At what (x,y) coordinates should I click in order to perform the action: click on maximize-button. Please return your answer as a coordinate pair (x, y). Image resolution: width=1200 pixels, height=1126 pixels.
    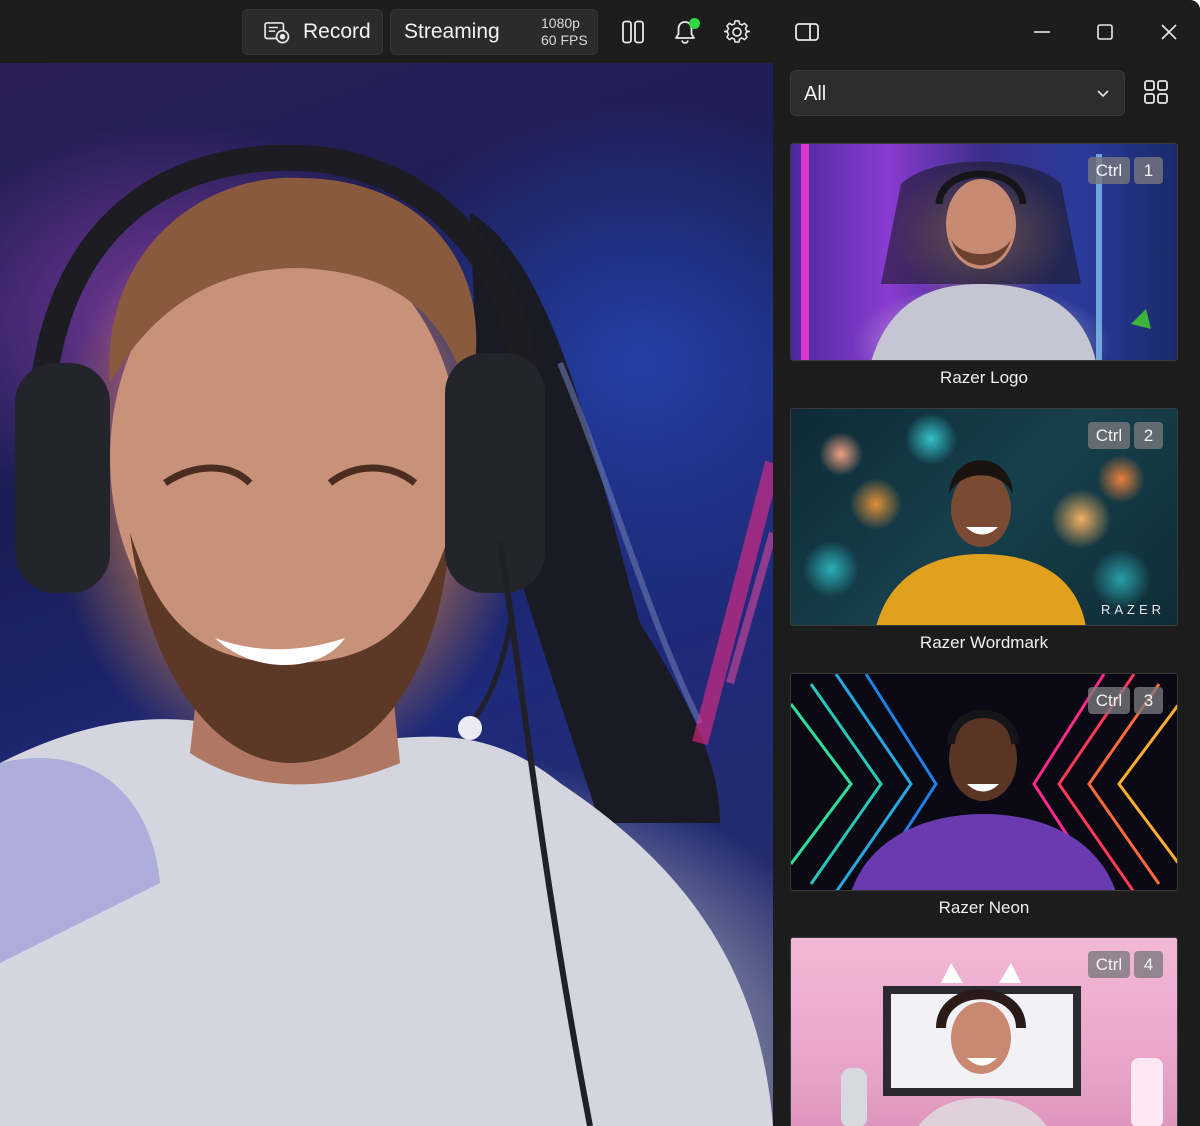
    Looking at the image, I should click on (1105, 32).